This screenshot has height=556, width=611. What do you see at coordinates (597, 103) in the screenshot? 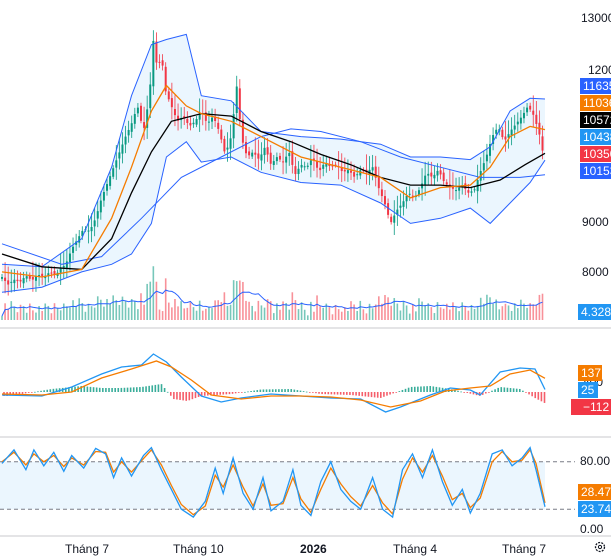
I see `price-tag-ma-short-label: 11036` at bounding box center [597, 103].